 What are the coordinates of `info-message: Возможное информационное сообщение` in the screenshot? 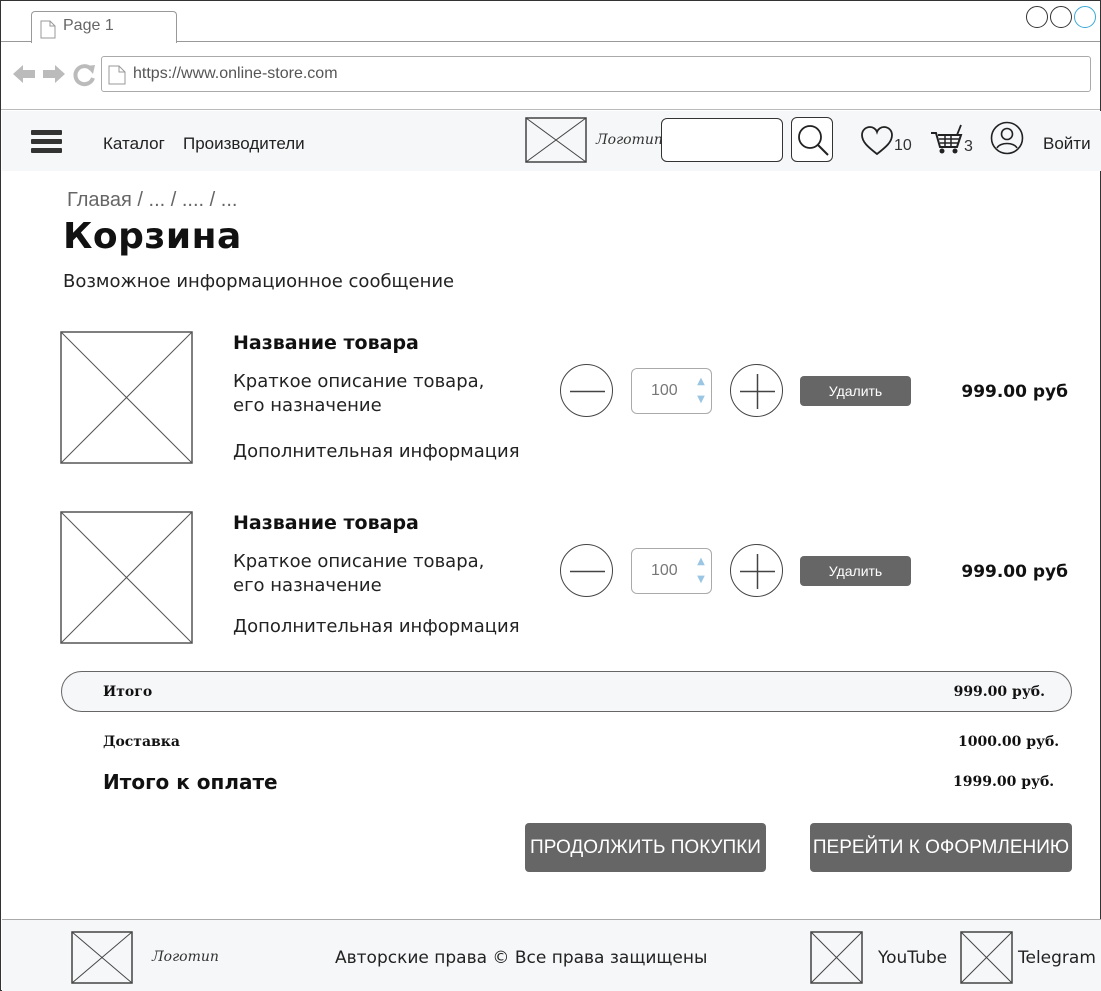 It's located at (259, 281).